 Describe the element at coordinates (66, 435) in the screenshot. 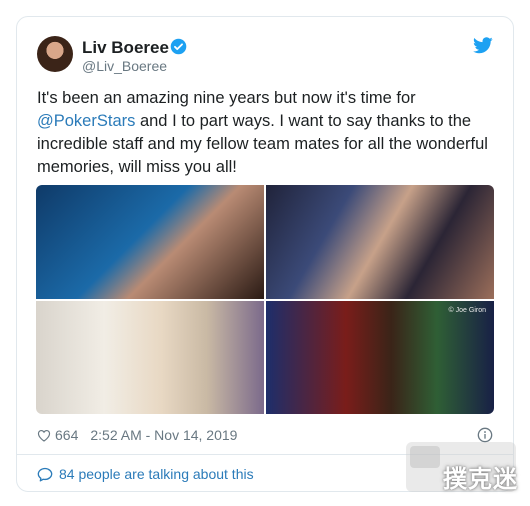

I see `like-count: 664` at that location.